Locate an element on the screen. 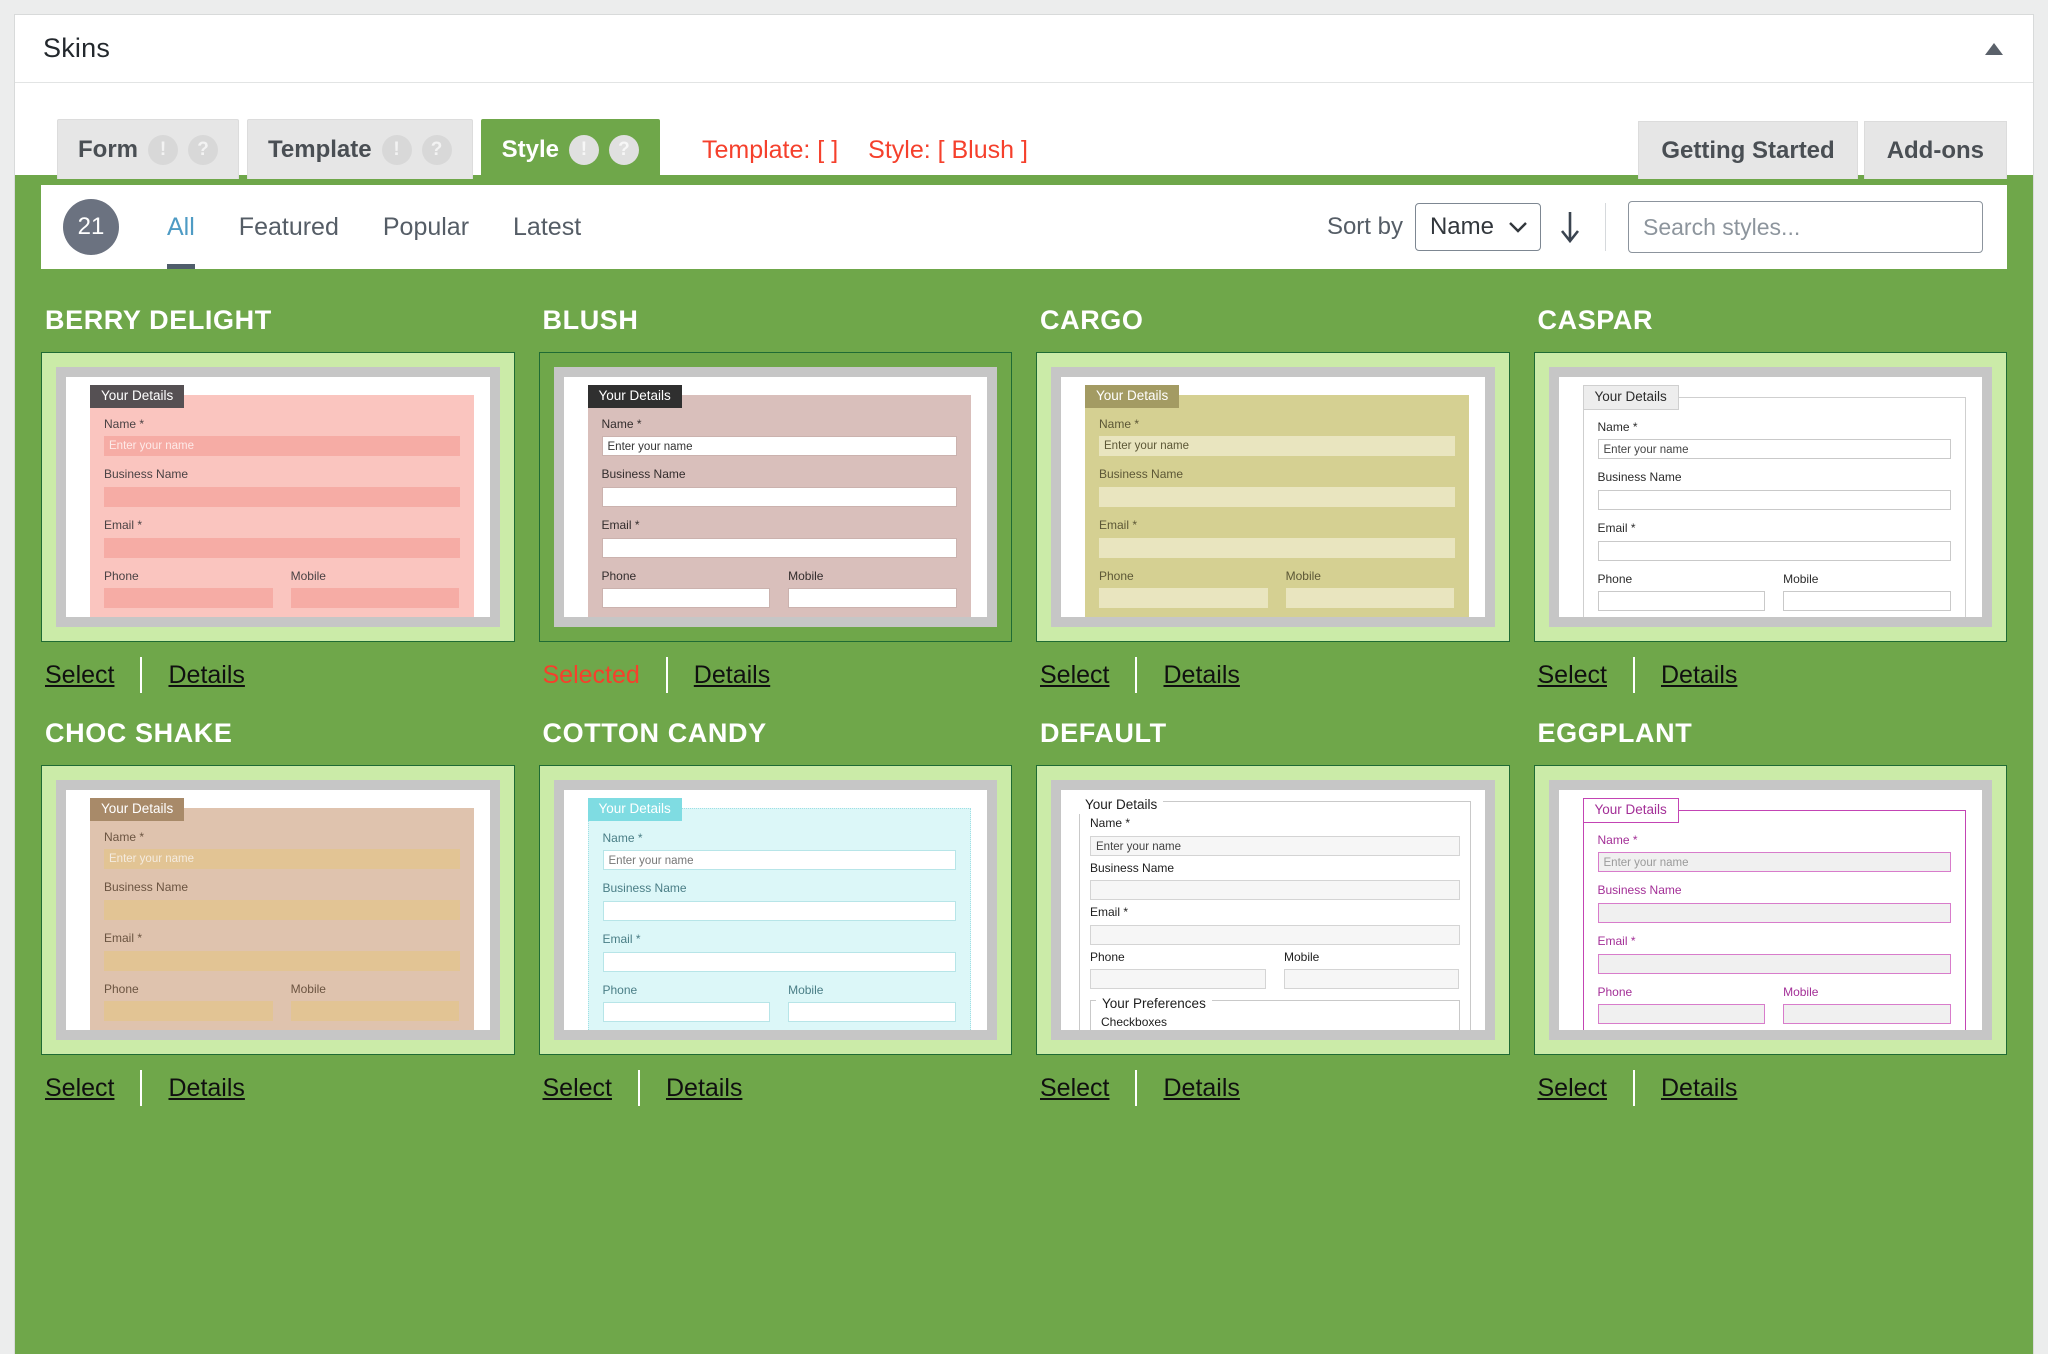 This screenshot has height=1354, width=2048. tab-style-label: Style is located at coordinates (530, 149).